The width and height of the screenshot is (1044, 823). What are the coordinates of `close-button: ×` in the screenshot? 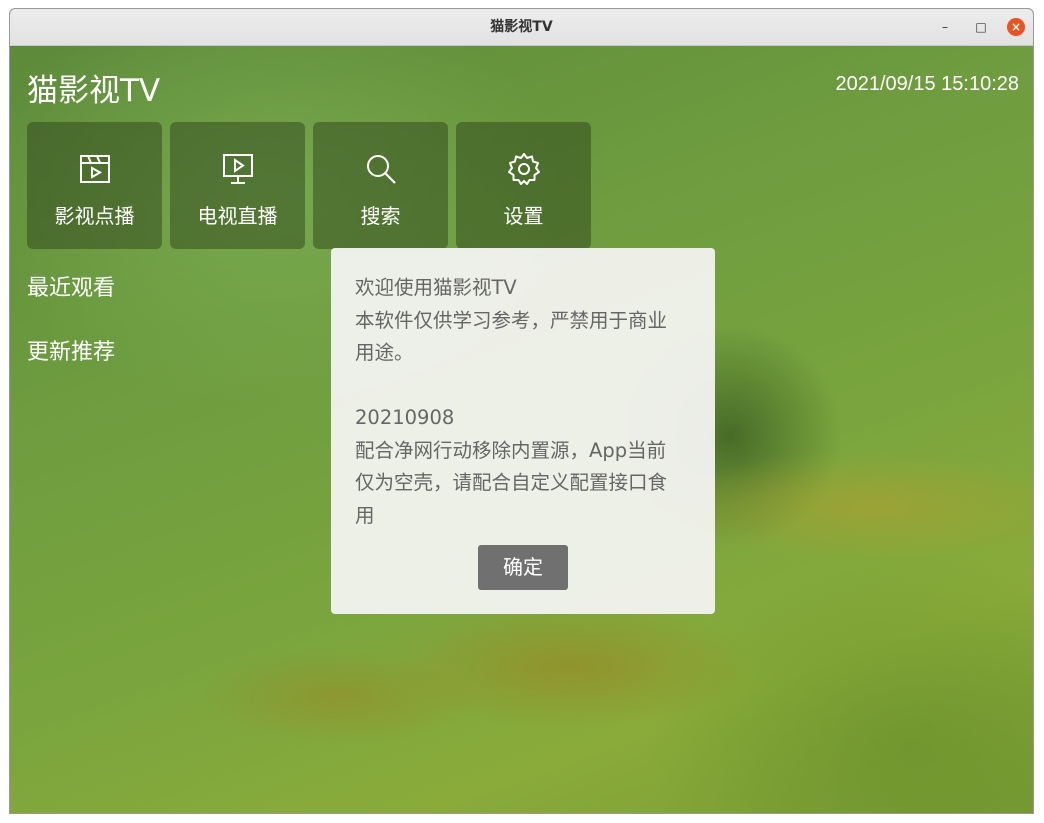 It's located at (1016, 27).